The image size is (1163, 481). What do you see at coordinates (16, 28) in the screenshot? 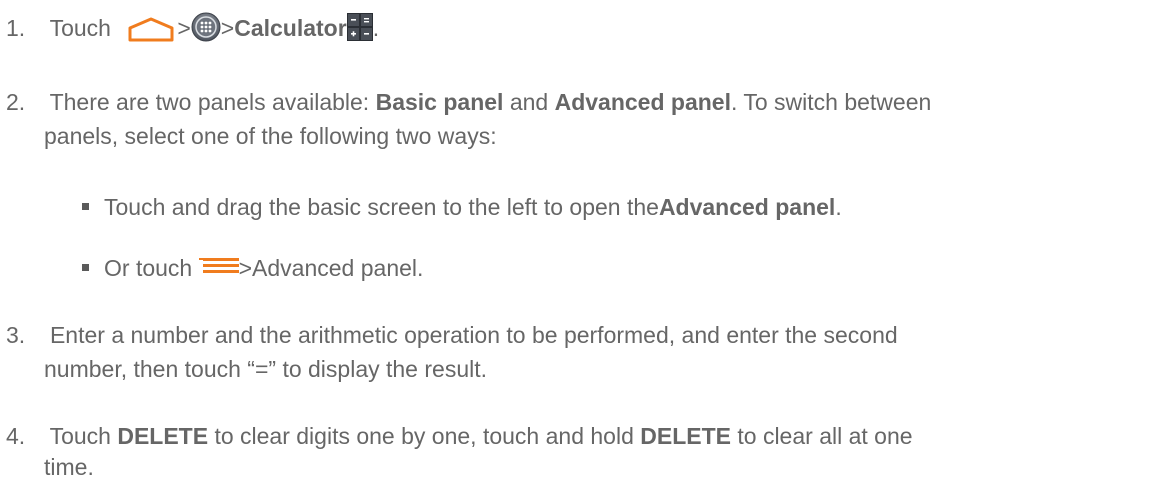
I see `step-number: 1.` at bounding box center [16, 28].